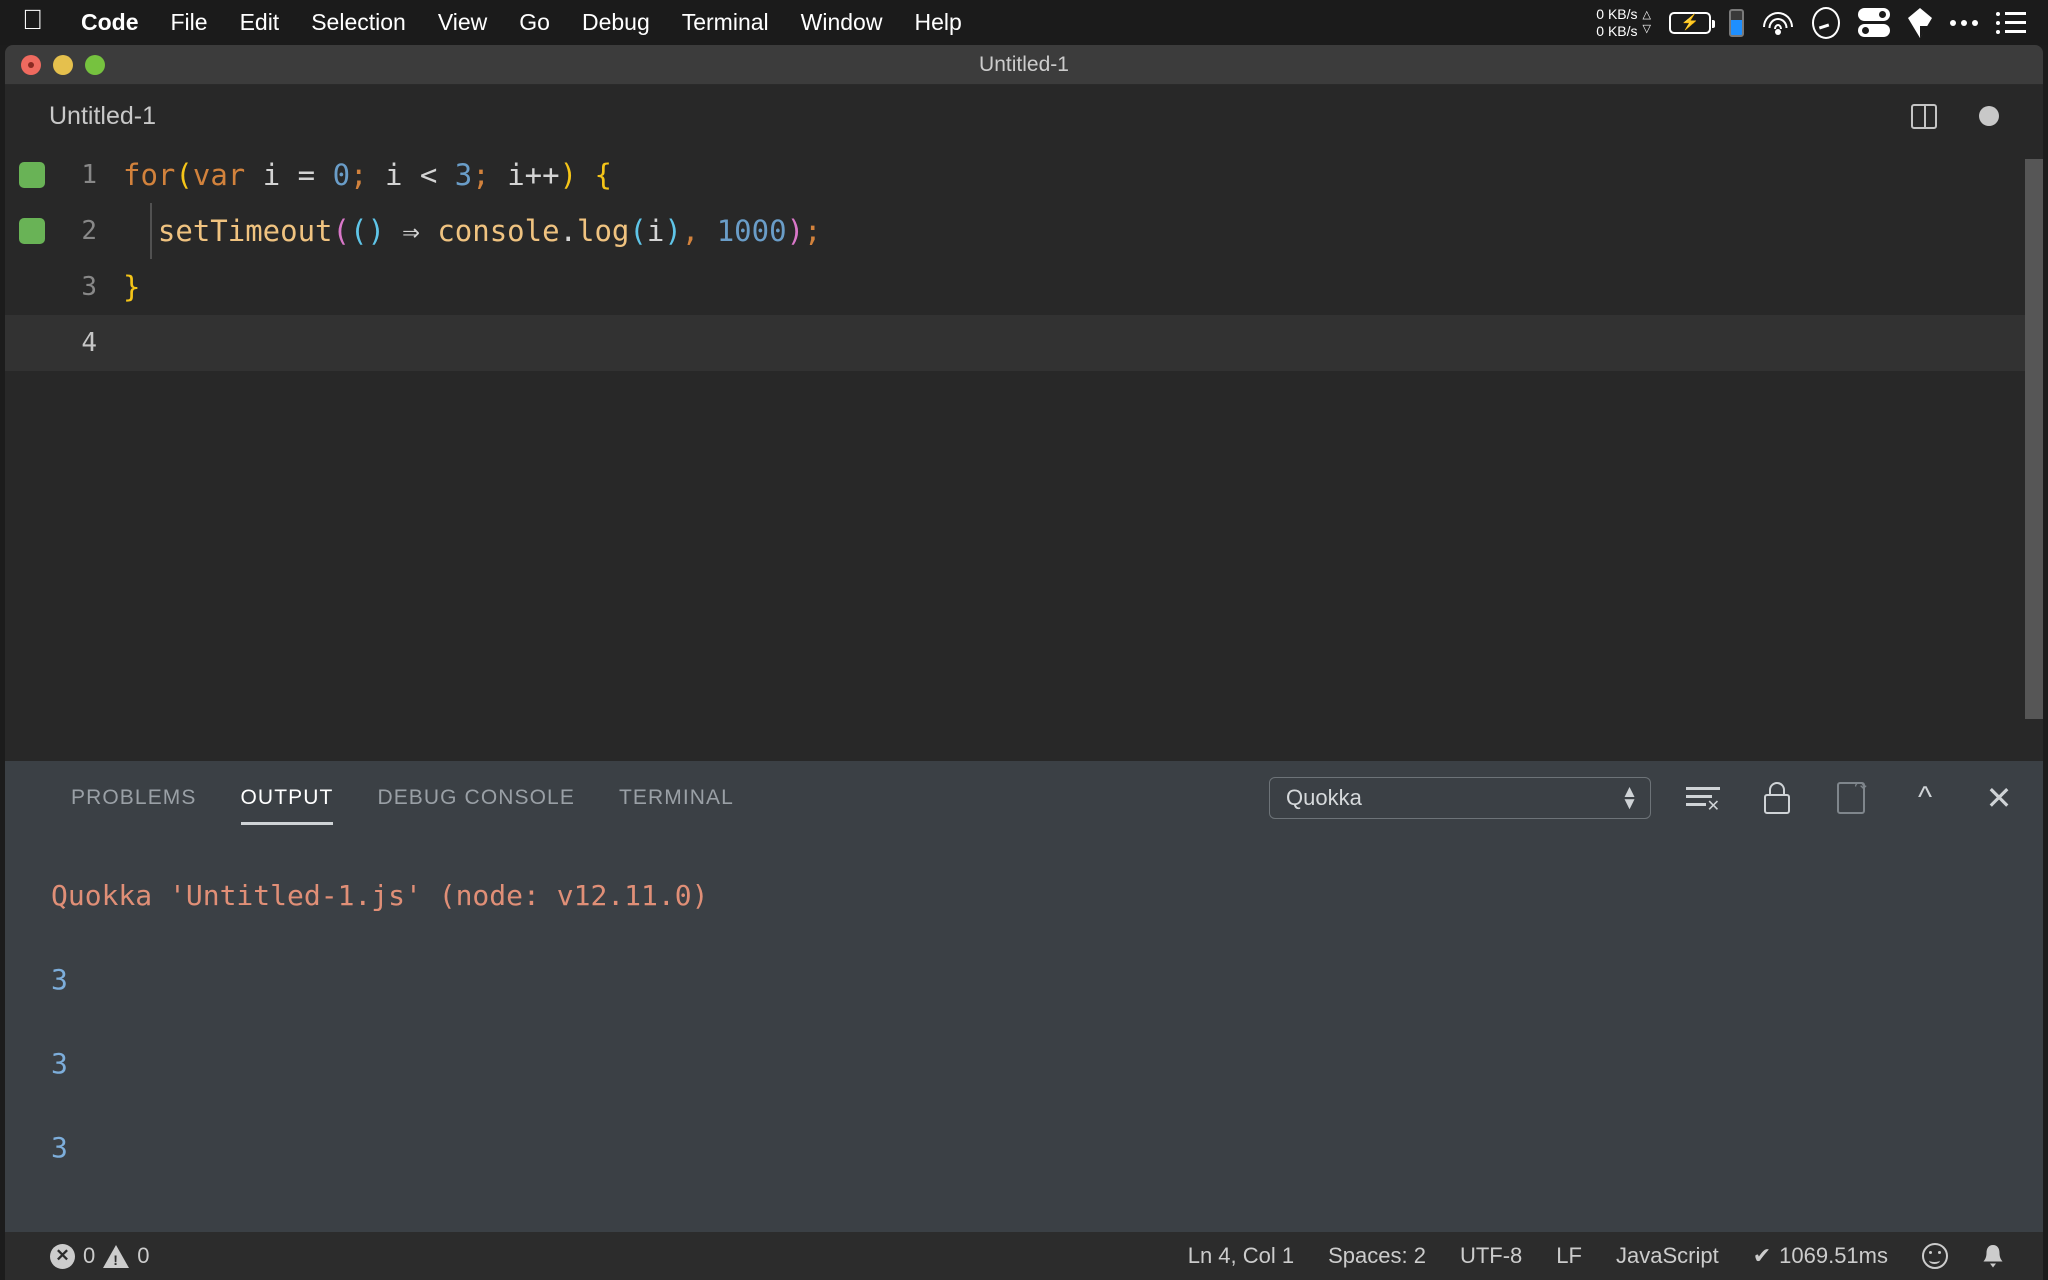  I want to click on status-left-group: ✕ 0 0, so click(86, 1256).